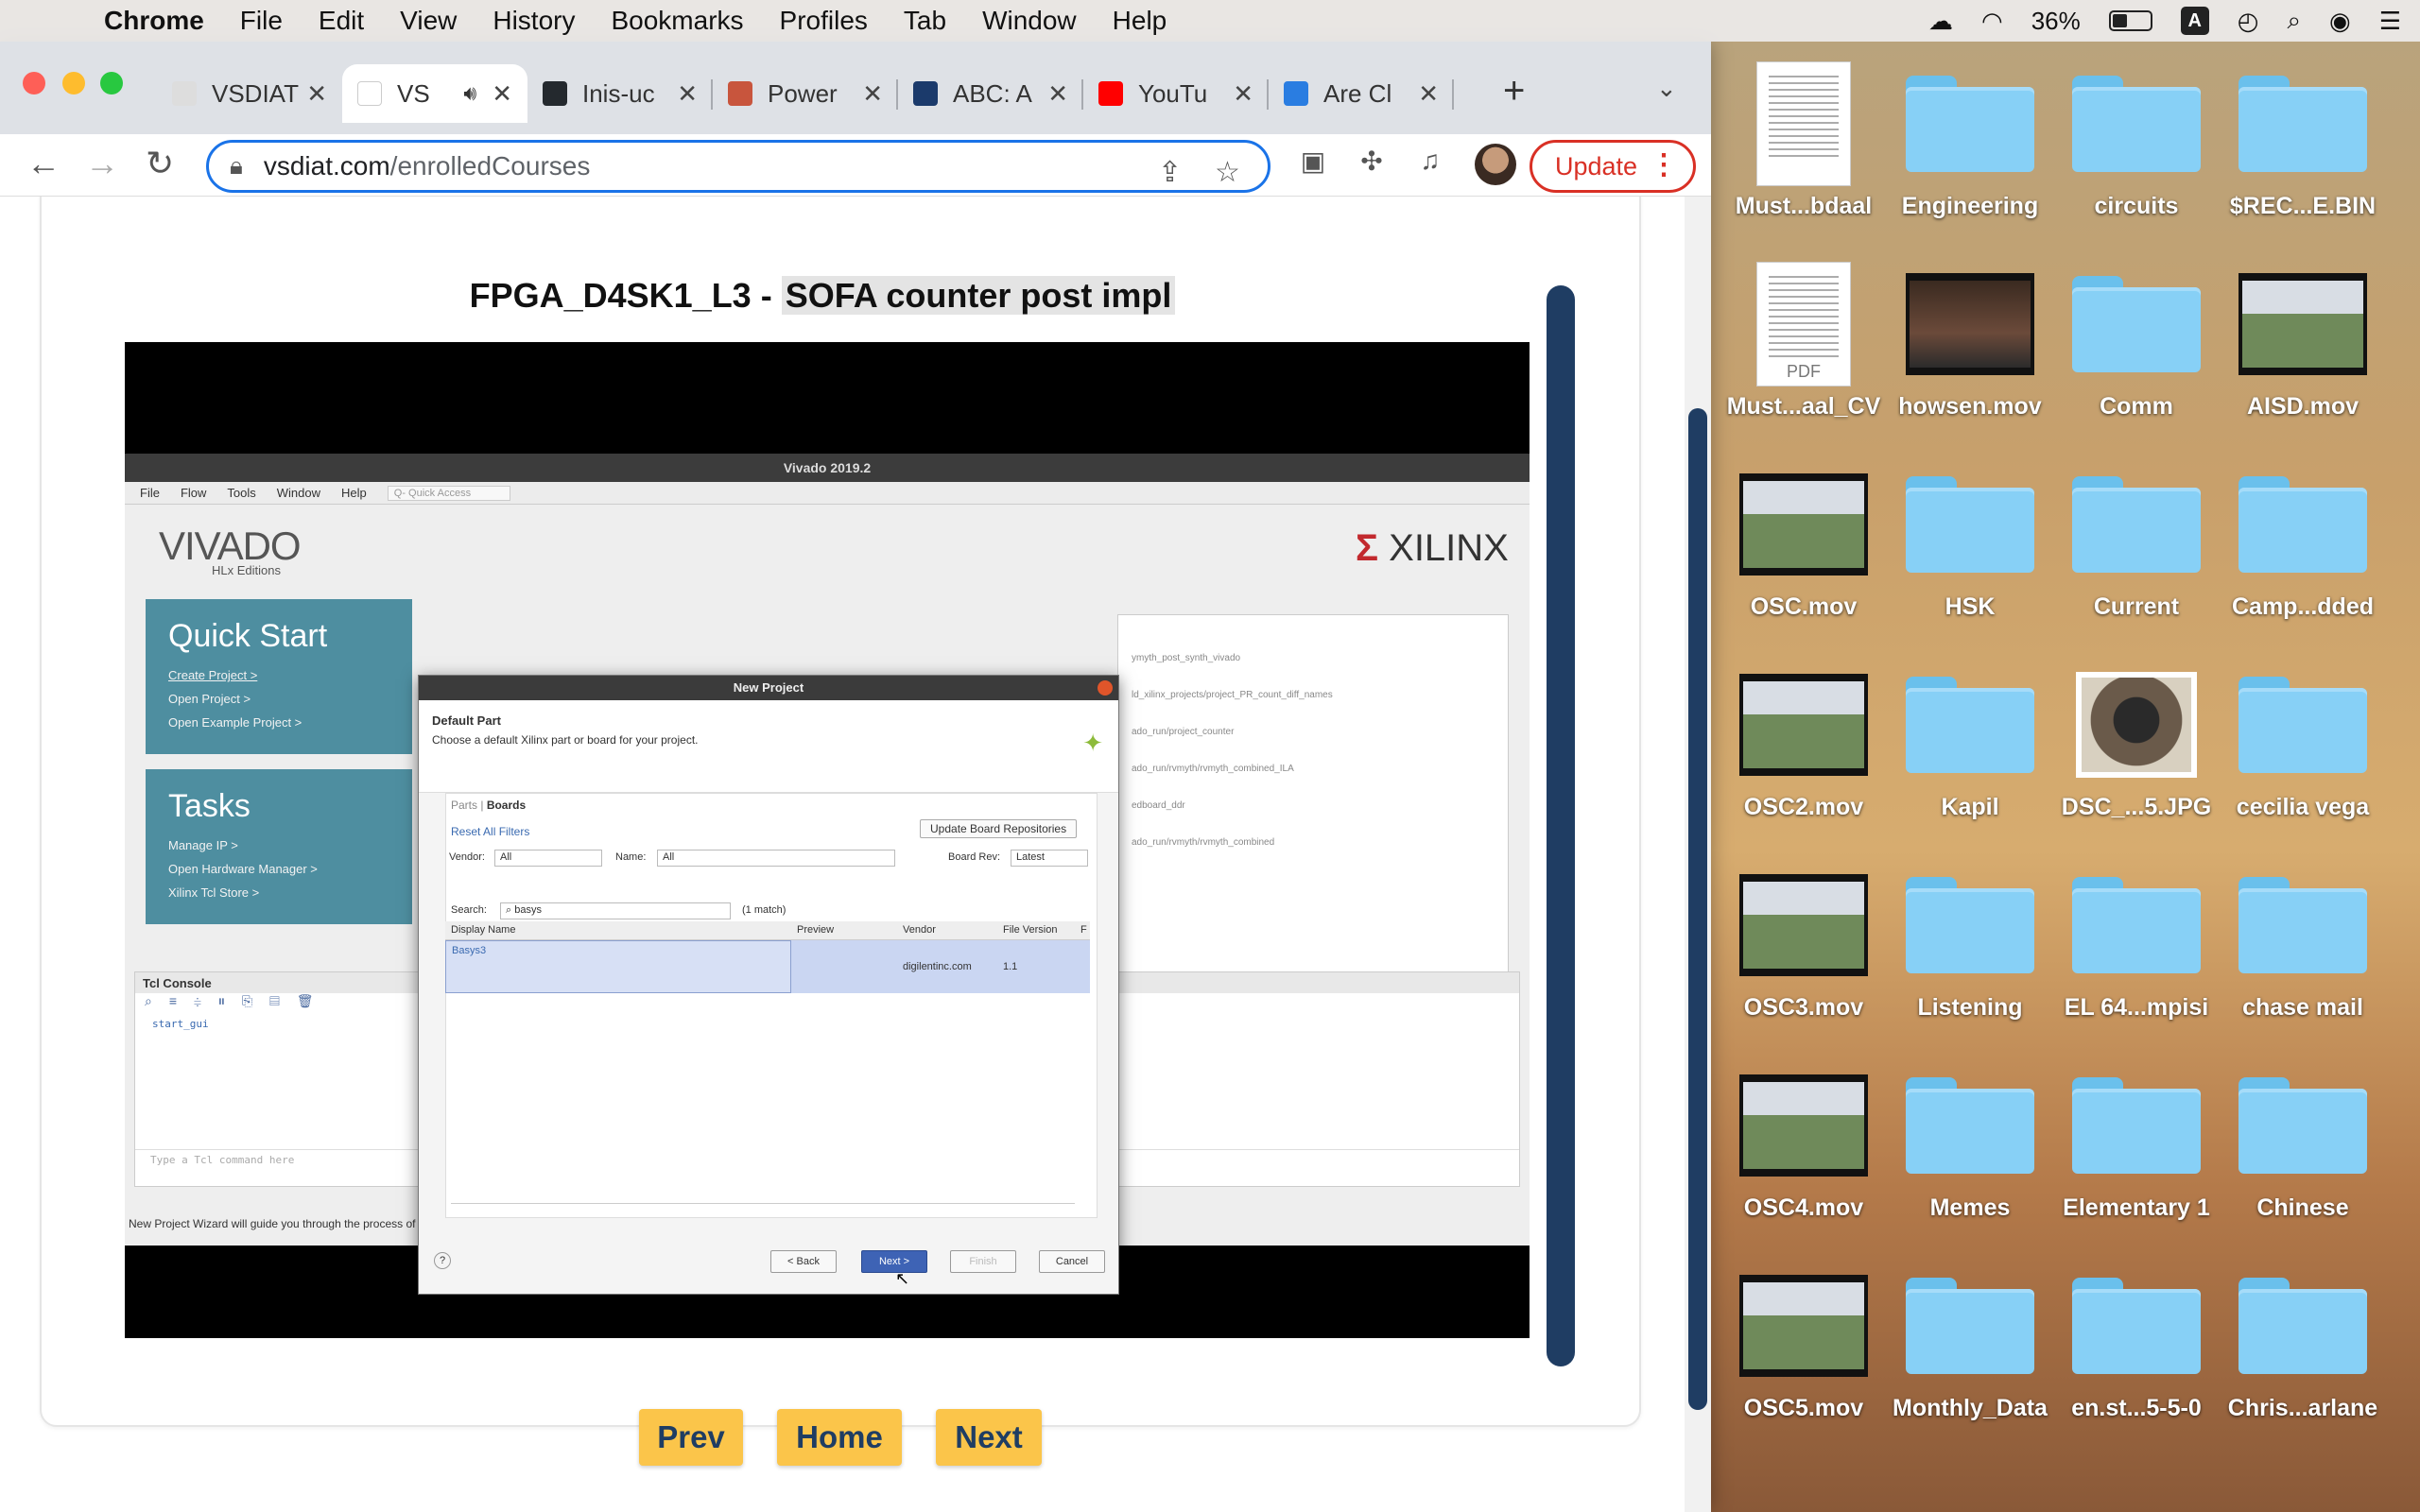  Describe the element at coordinates (991, 93) in the screenshot. I see `browser-tab: ABC: A ✕` at that location.